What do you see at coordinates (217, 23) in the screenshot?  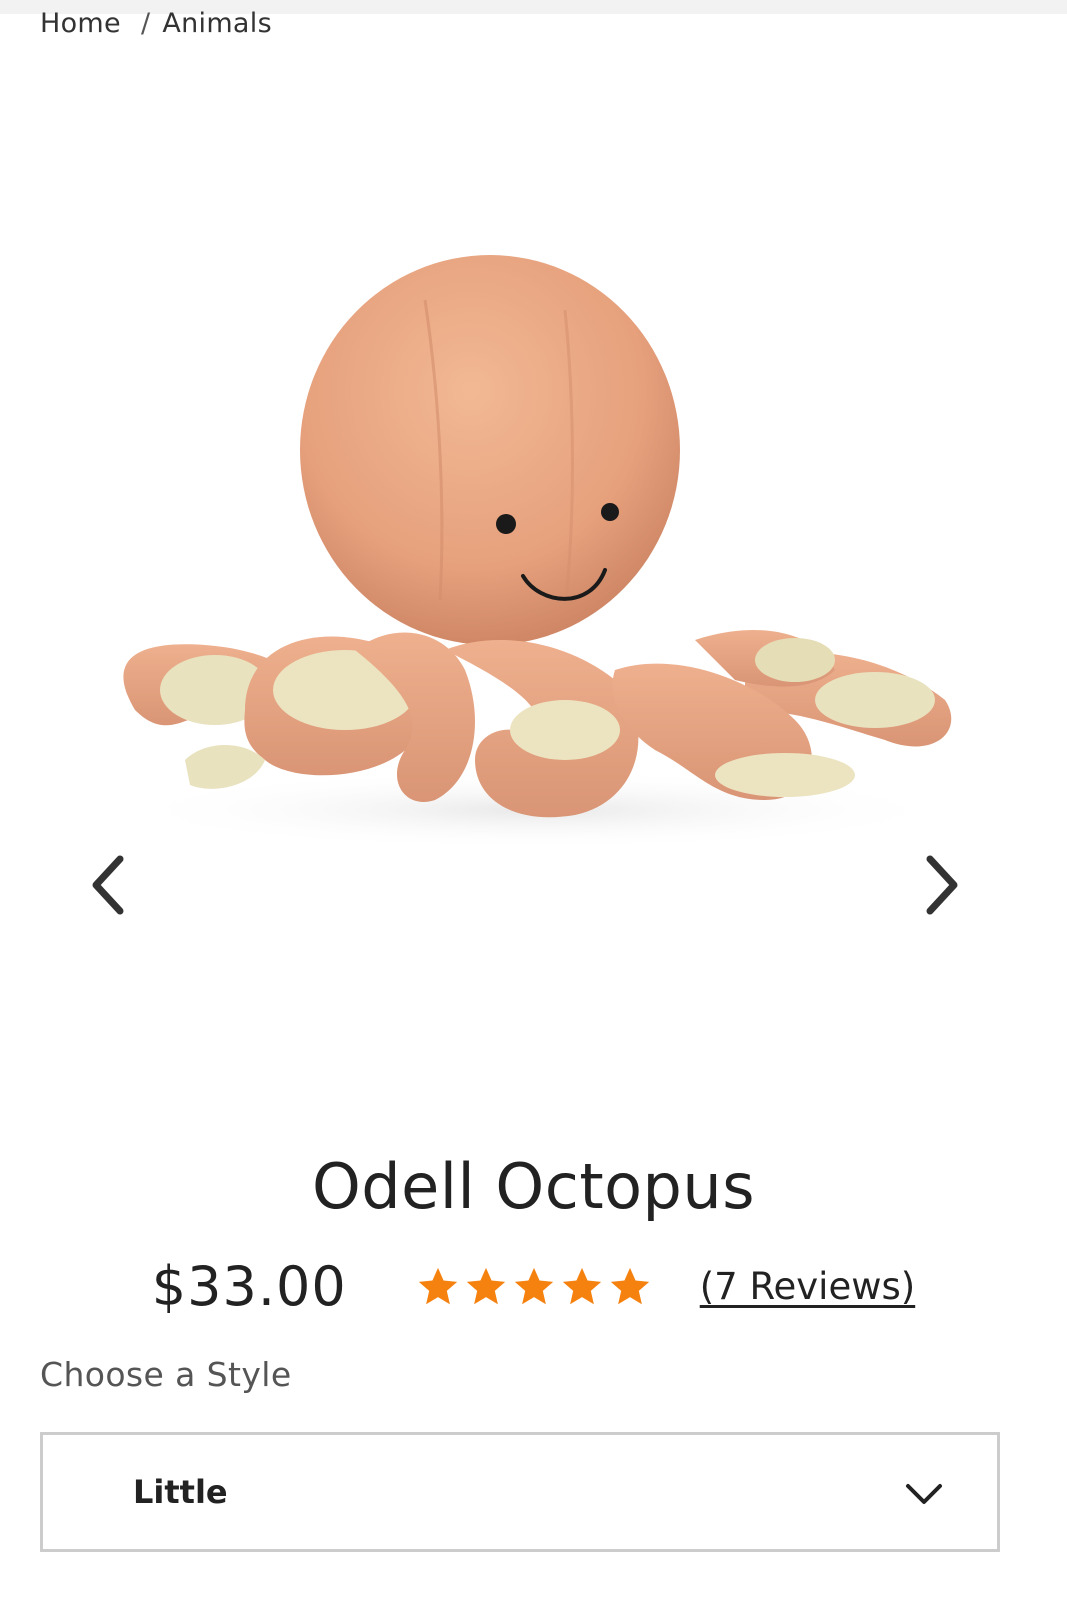 I see `breadcrumb-animals-link: Animals` at bounding box center [217, 23].